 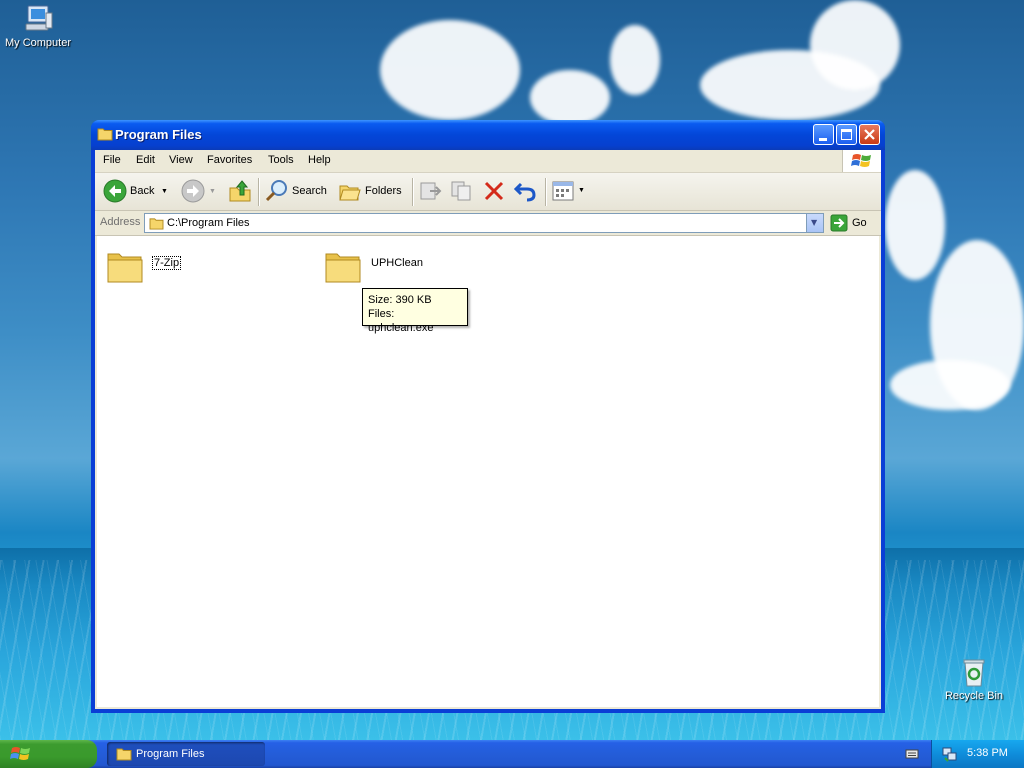 I want to click on close-button, so click(x=869, y=134).